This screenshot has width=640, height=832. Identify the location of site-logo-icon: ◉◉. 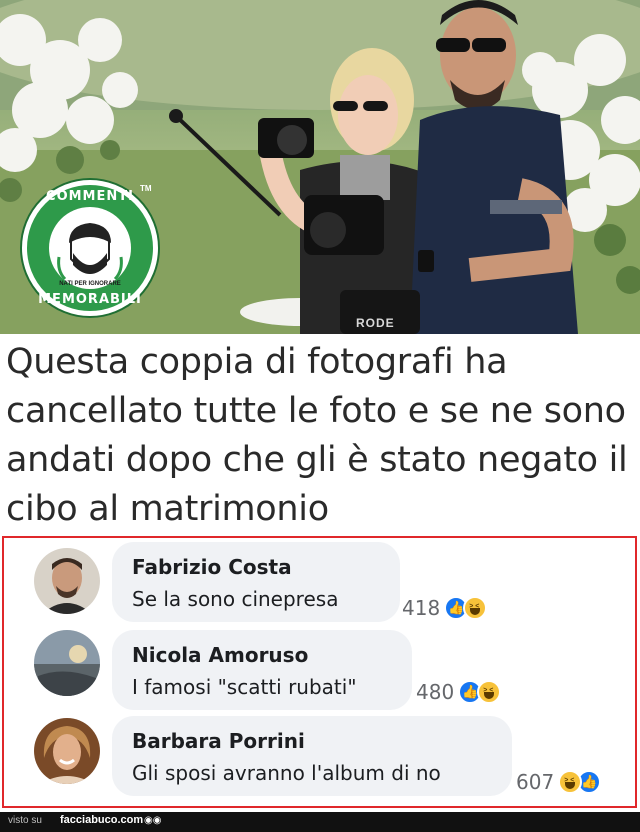
(153, 820).